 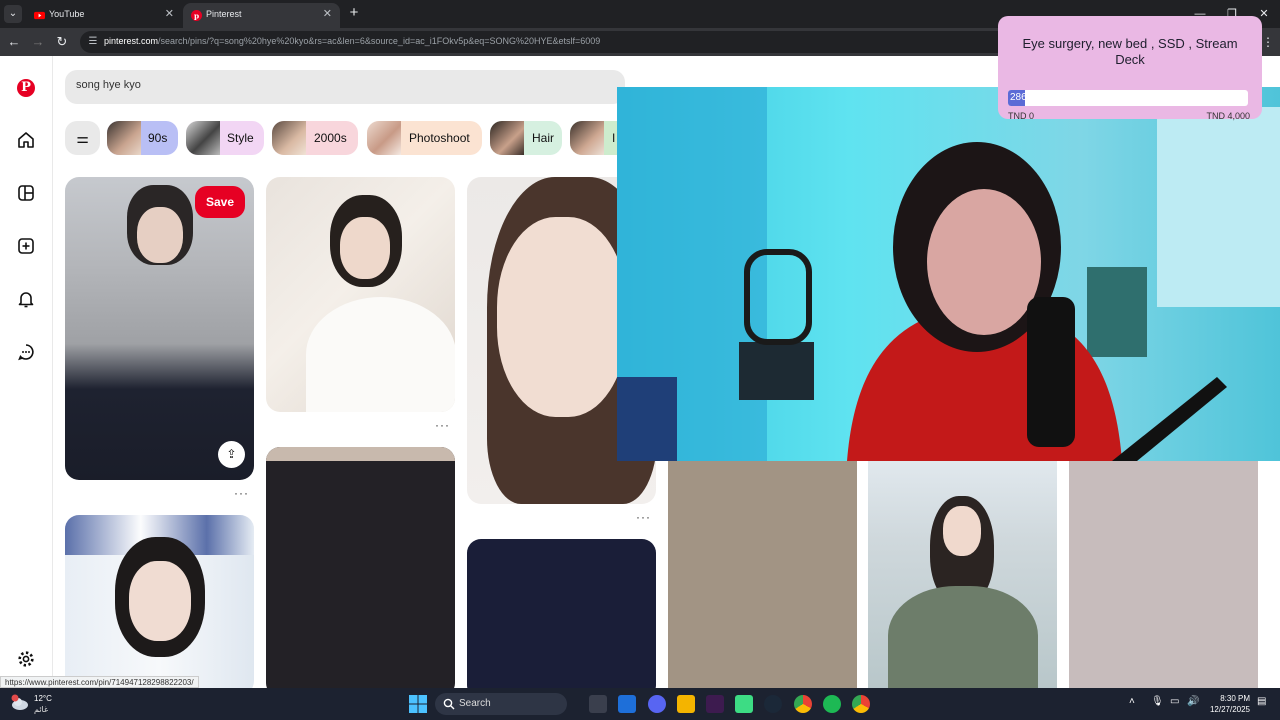 What do you see at coordinates (104, 15) in the screenshot?
I see `tab-youtube: YouTube ✕` at bounding box center [104, 15].